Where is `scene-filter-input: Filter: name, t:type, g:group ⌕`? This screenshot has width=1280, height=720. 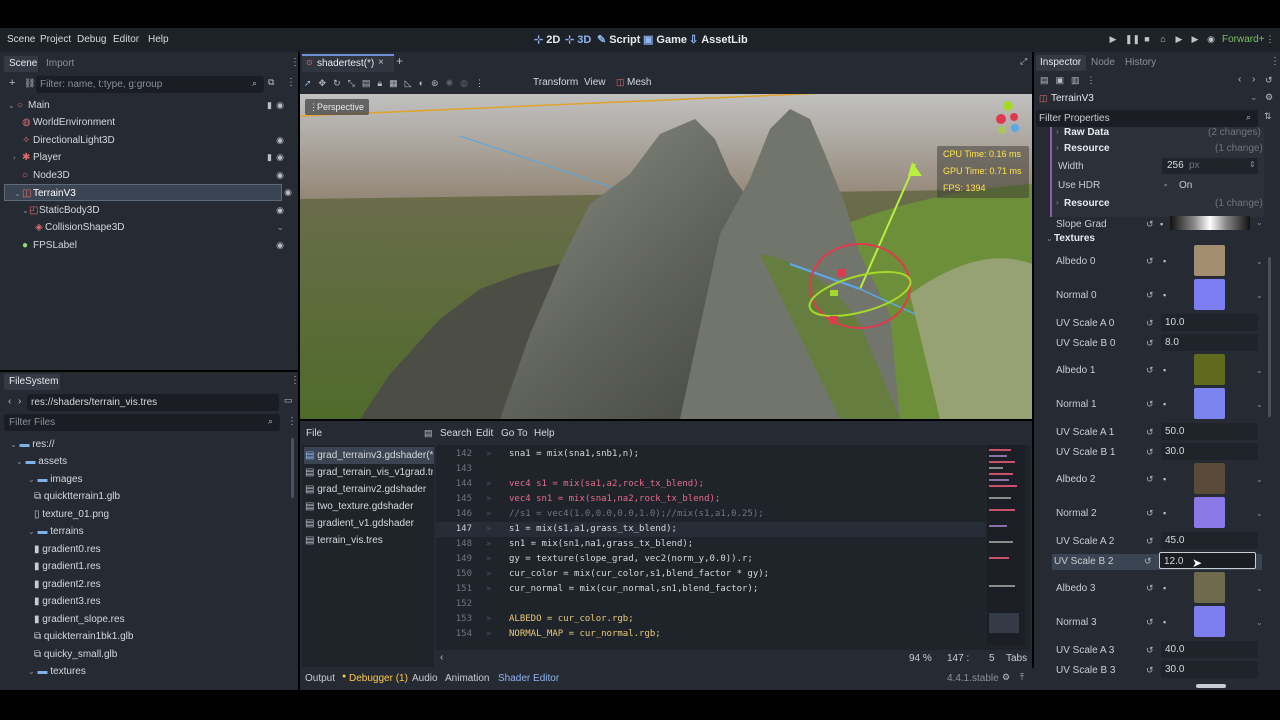 scene-filter-input: Filter: name, t:type, g:group ⌕ is located at coordinates (150, 84).